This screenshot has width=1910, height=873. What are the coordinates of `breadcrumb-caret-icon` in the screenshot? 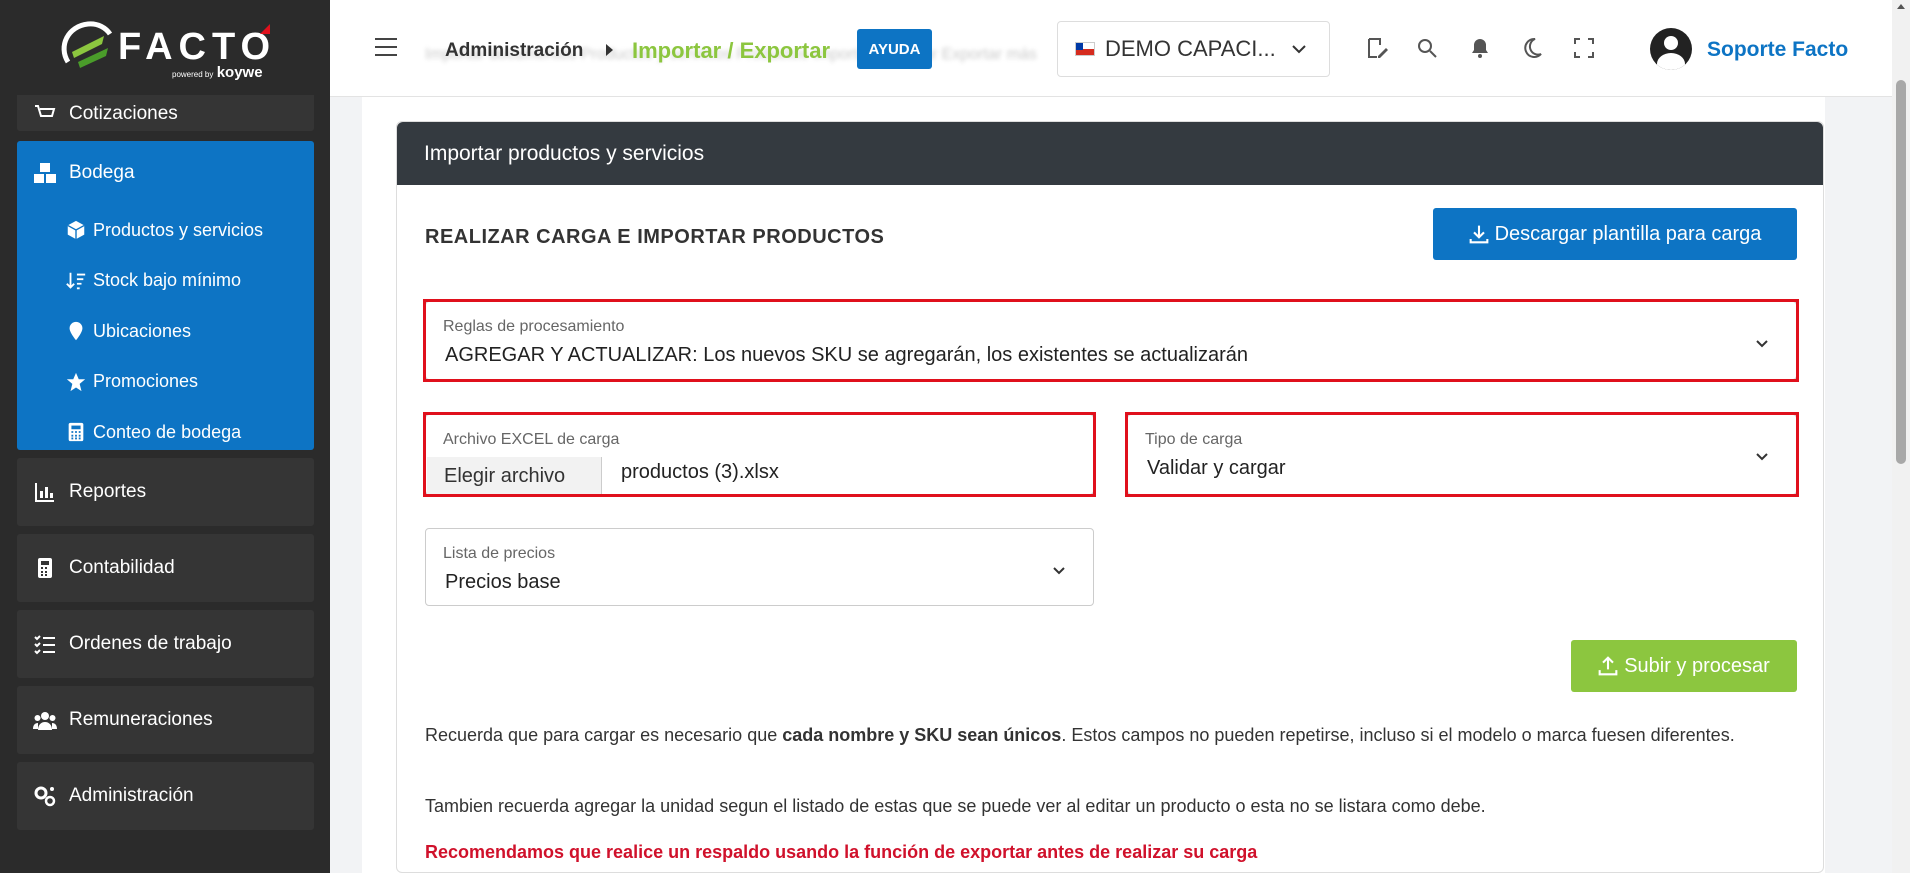 It's located at (609, 50).